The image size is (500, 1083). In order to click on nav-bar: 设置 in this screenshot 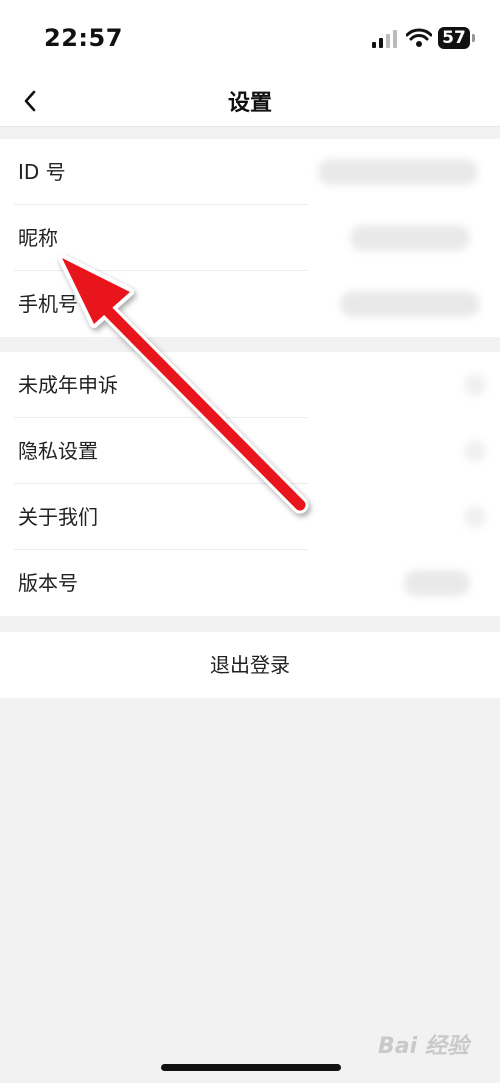, I will do `click(250, 103)`.